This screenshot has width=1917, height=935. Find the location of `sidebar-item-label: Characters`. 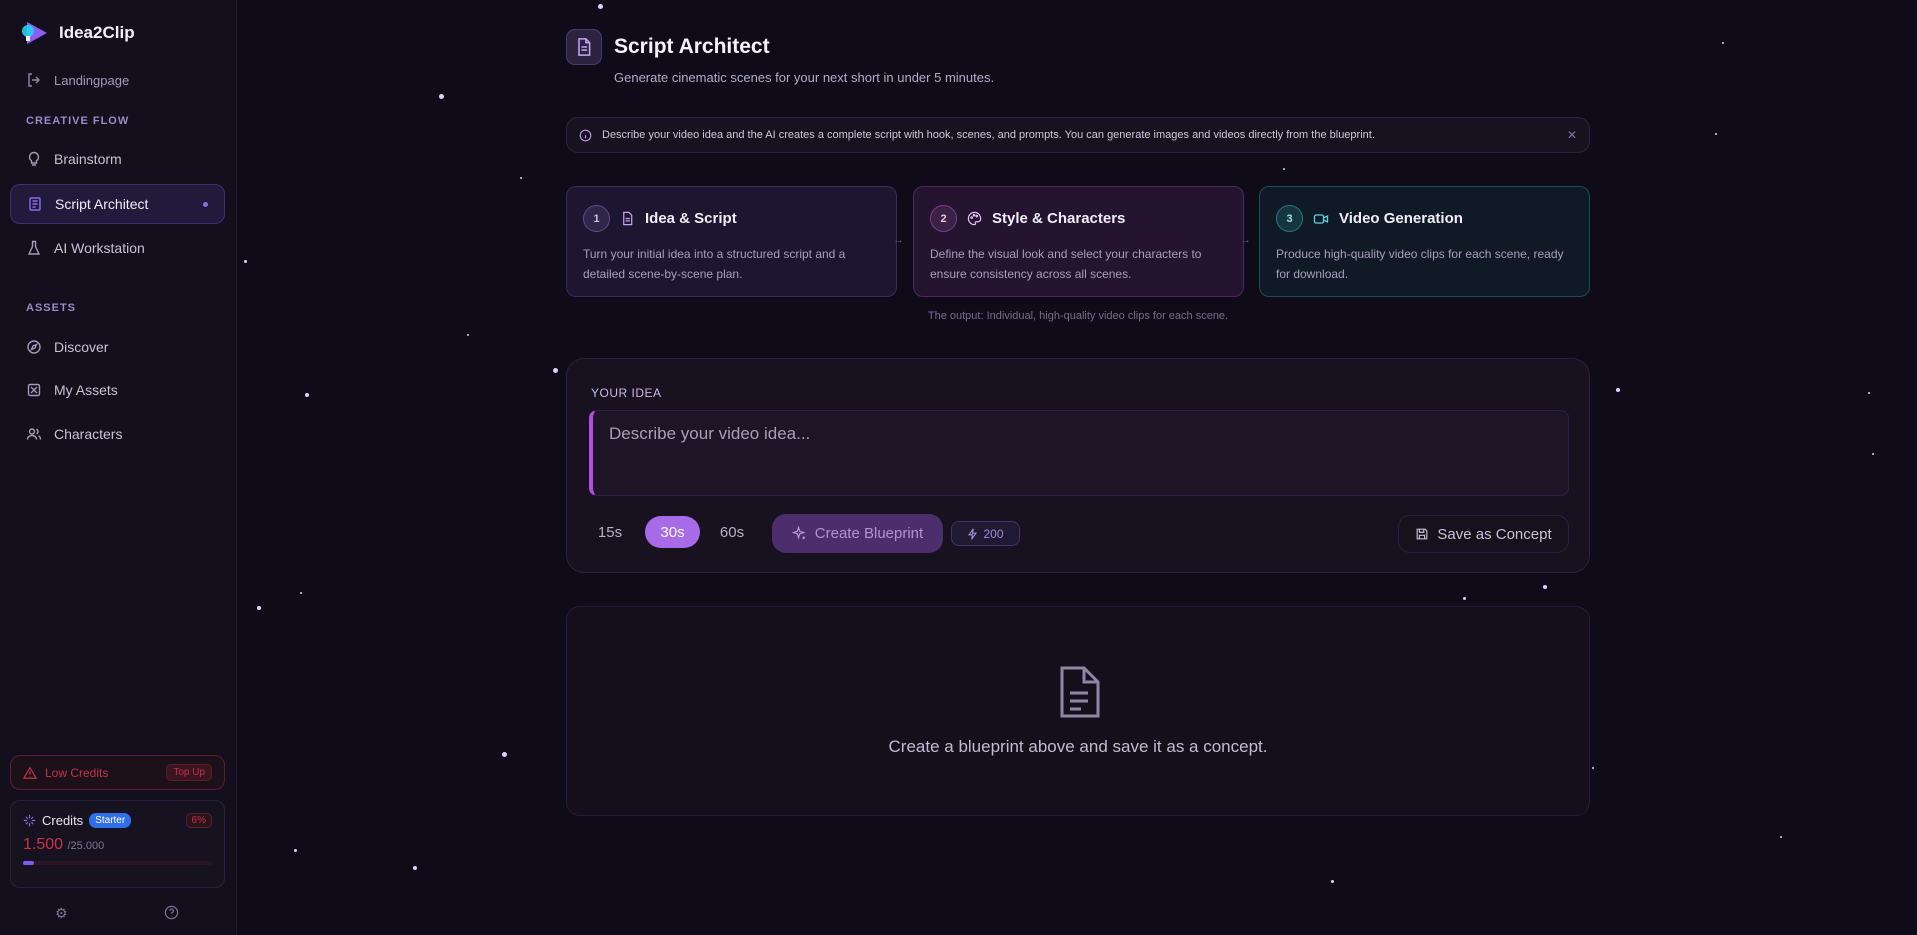

sidebar-item-label: Characters is located at coordinates (88, 434).